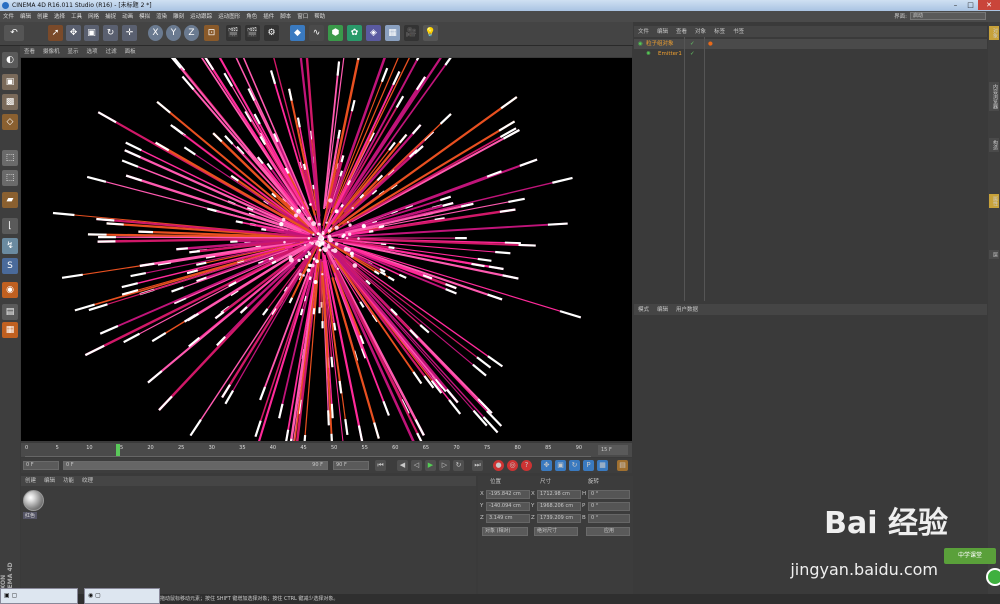 The height and width of the screenshot is (604, 1000). Describe the element at coordinates (508, 518) in the screenshot. I see `position-field: 3.149 cm` at that location.